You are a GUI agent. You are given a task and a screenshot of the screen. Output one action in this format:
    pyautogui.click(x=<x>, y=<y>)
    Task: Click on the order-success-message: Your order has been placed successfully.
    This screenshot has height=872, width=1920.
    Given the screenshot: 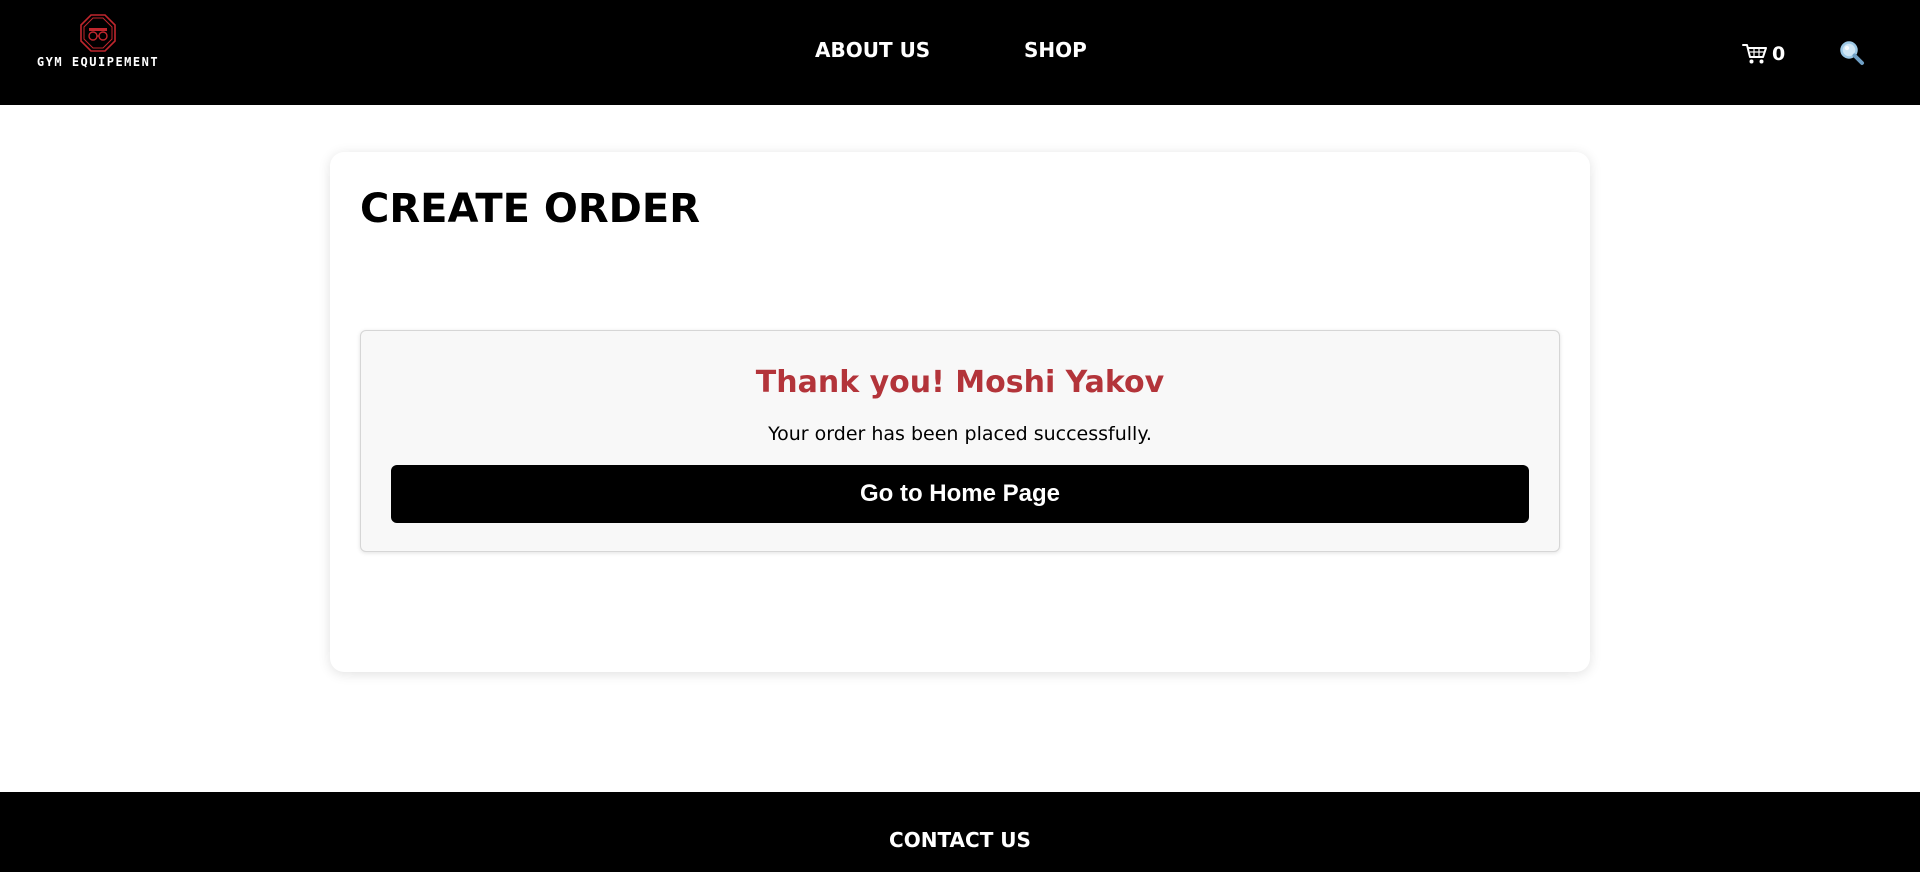 What is the action you would take?
    pyautogui.click(x=960, y=434)
    